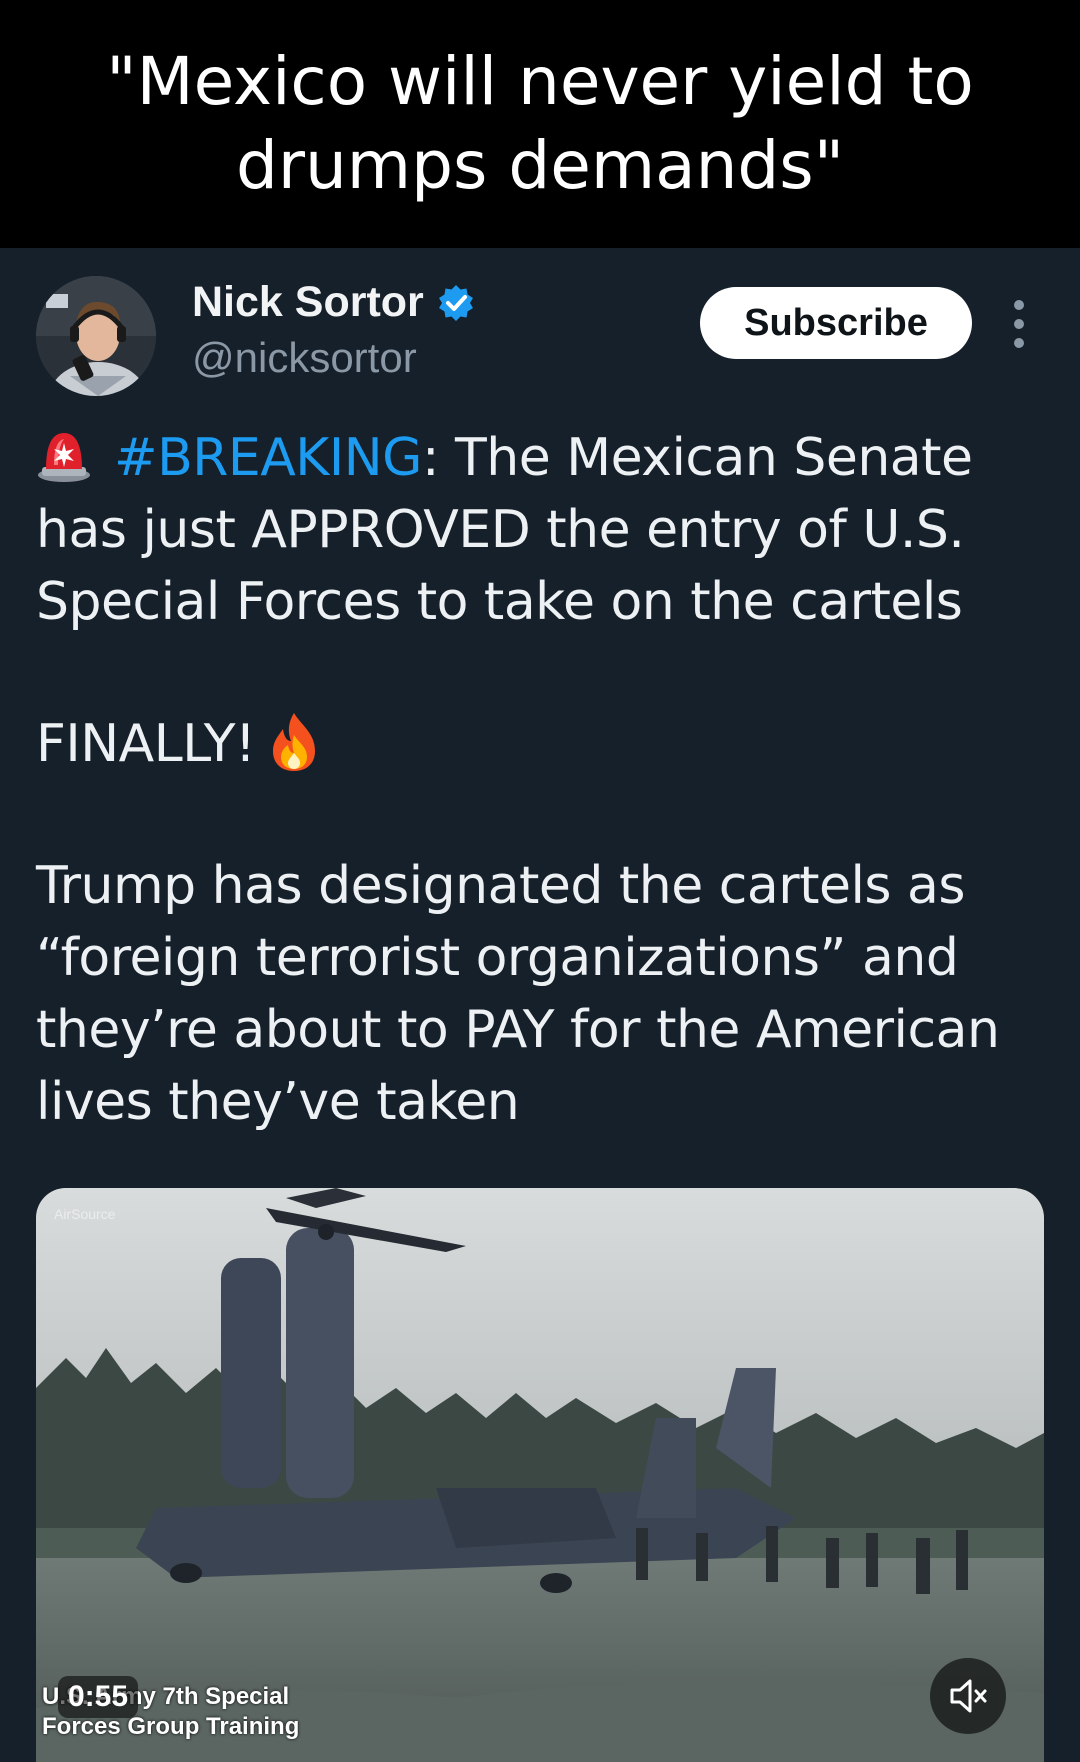 The height and width of the screenshot is (1762, 1080). Describe the element at coordinates (85, 1214) in the screenshot. I see `video-watermark: AirSource` at that location.